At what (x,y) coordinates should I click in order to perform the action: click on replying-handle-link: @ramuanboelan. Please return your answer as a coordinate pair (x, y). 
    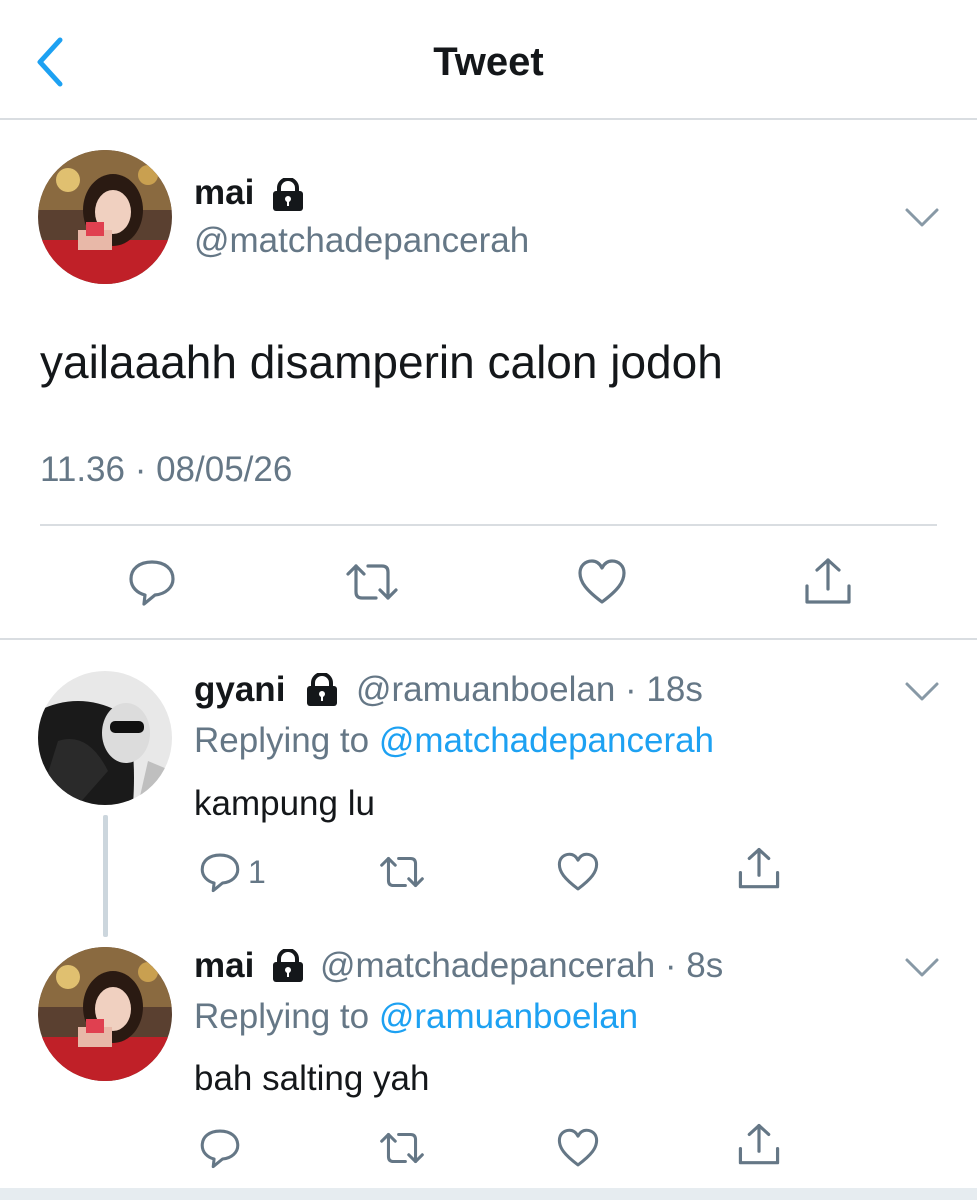
    Looking at the image, I should click on (508, 1016).